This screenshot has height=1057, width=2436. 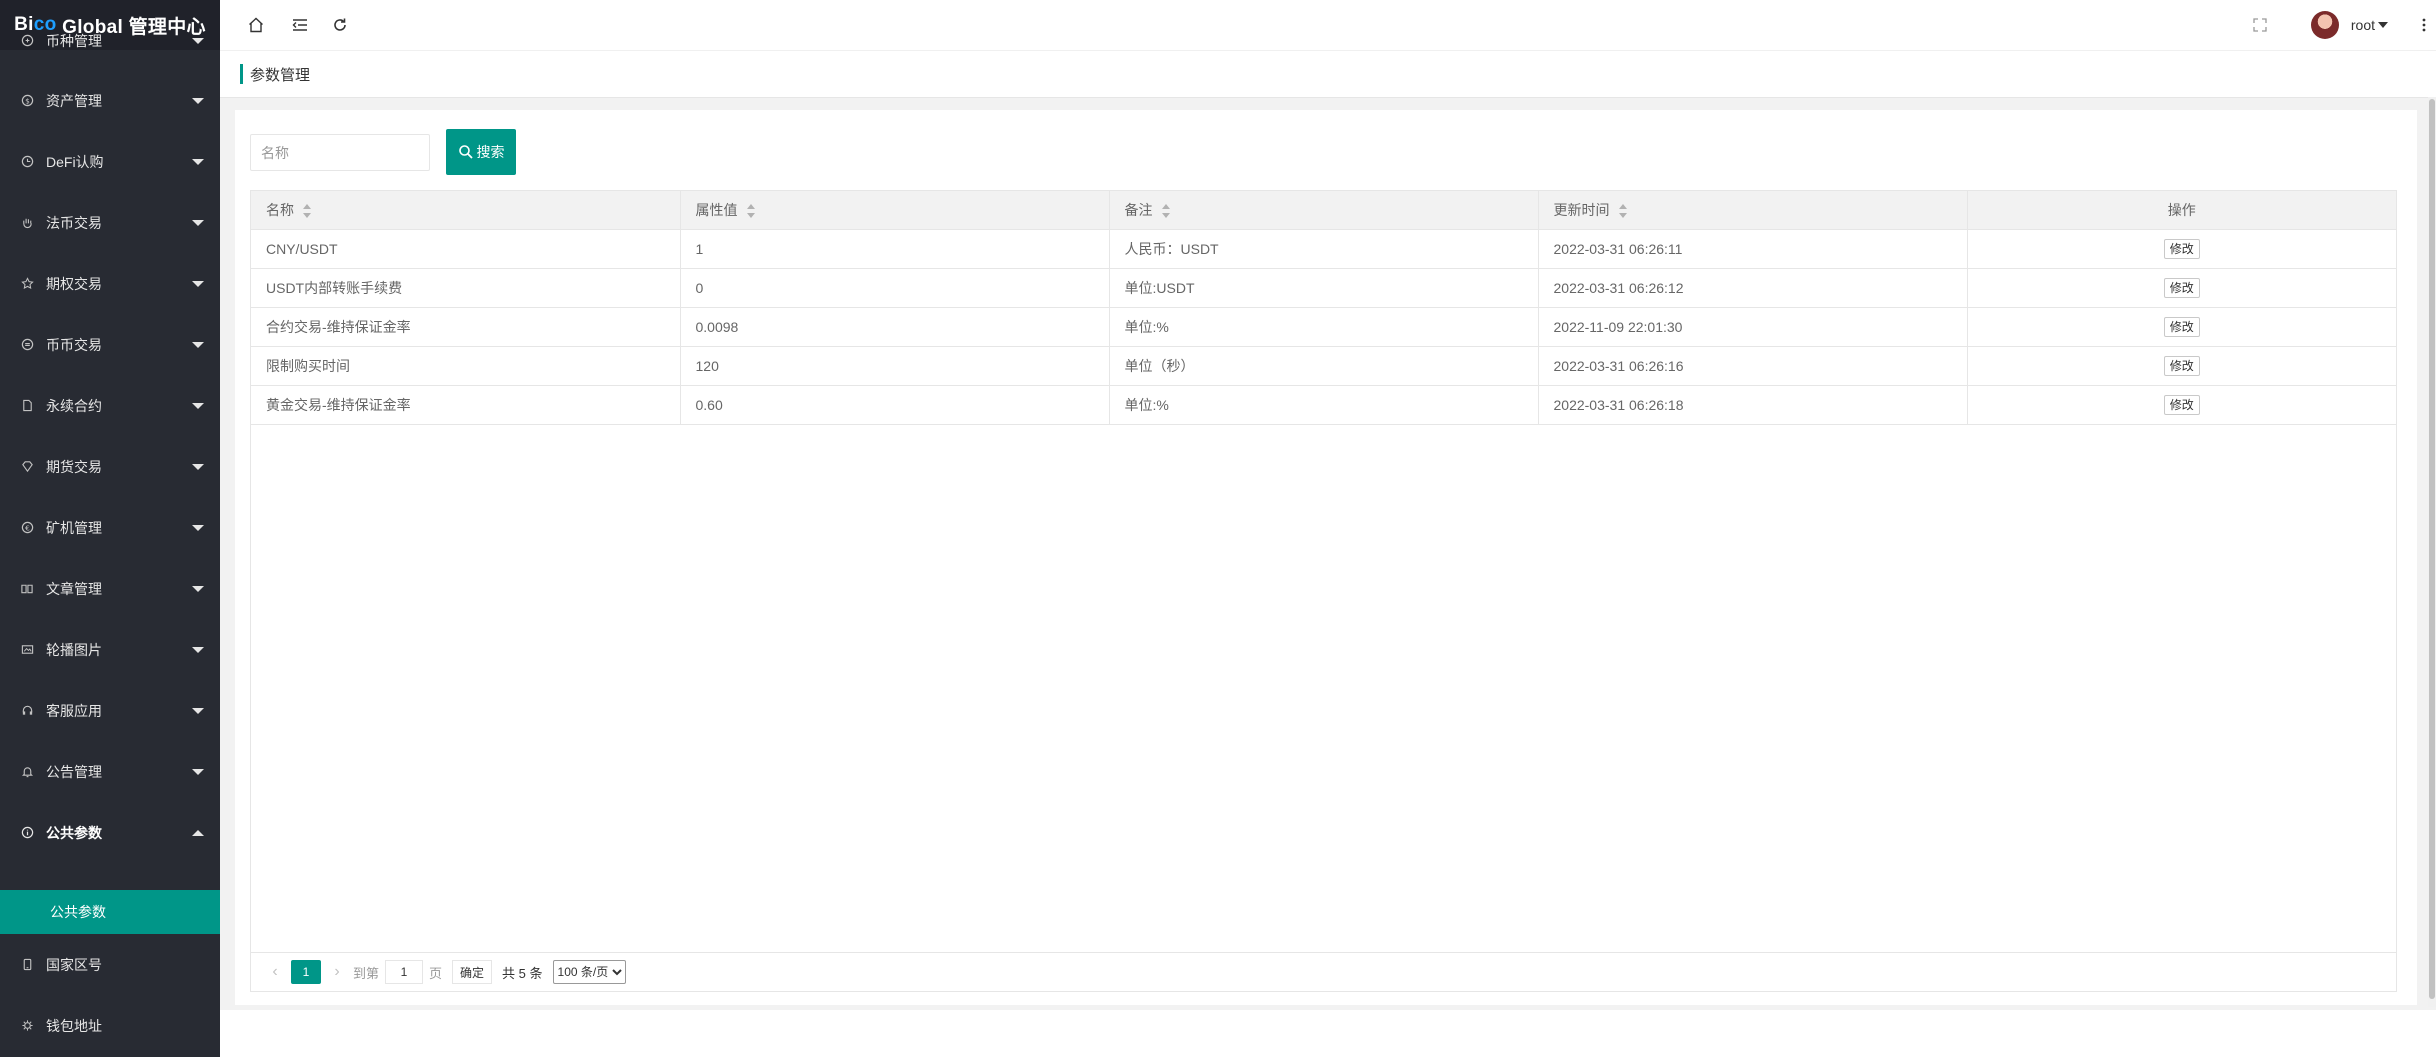 What do you see at coordinates (110, 100) in the screenshot?
I see `sidebar-item-assets: $ 资产管理` at bounding box center [110, 100].